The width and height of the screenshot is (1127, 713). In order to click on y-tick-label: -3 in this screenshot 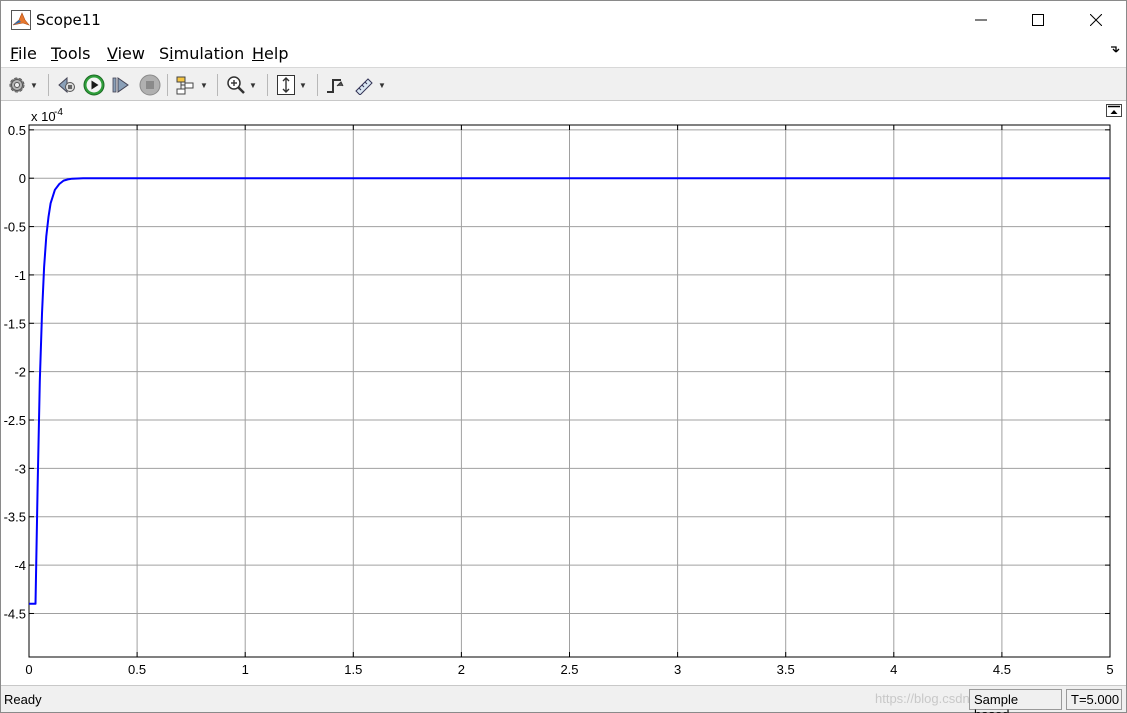, I will do `click(20, 468)`.